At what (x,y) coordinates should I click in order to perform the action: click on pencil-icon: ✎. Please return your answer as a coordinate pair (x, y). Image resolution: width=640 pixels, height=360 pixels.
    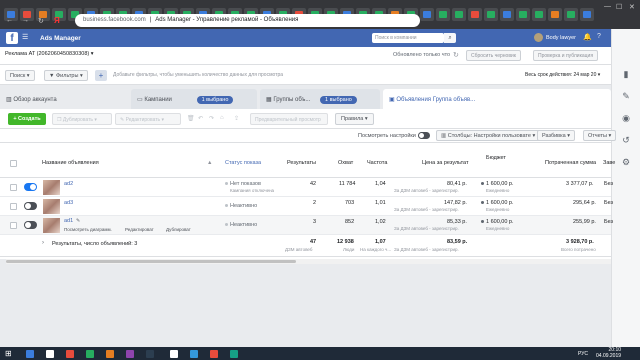
    Looking at the image, I should click on (78, 221).